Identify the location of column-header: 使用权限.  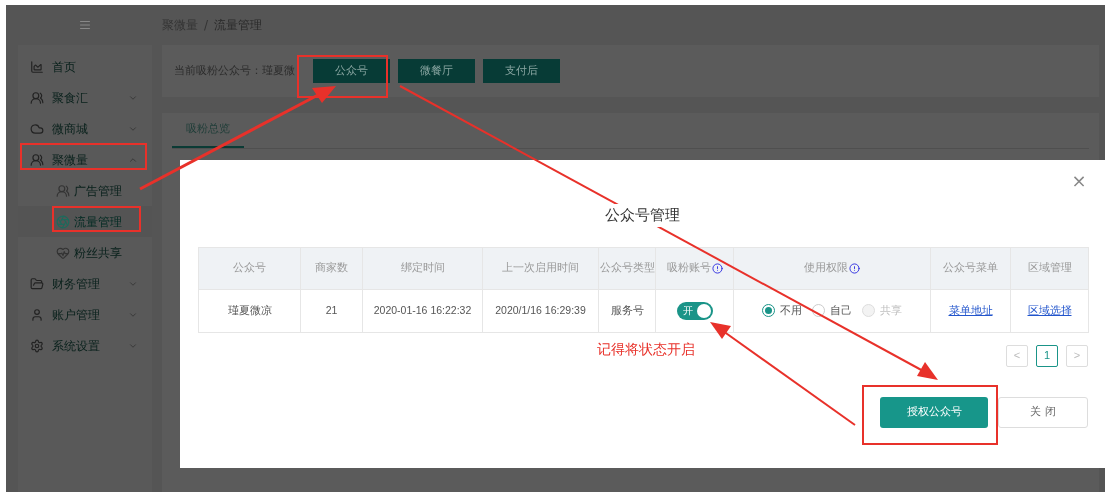
(832, 268).